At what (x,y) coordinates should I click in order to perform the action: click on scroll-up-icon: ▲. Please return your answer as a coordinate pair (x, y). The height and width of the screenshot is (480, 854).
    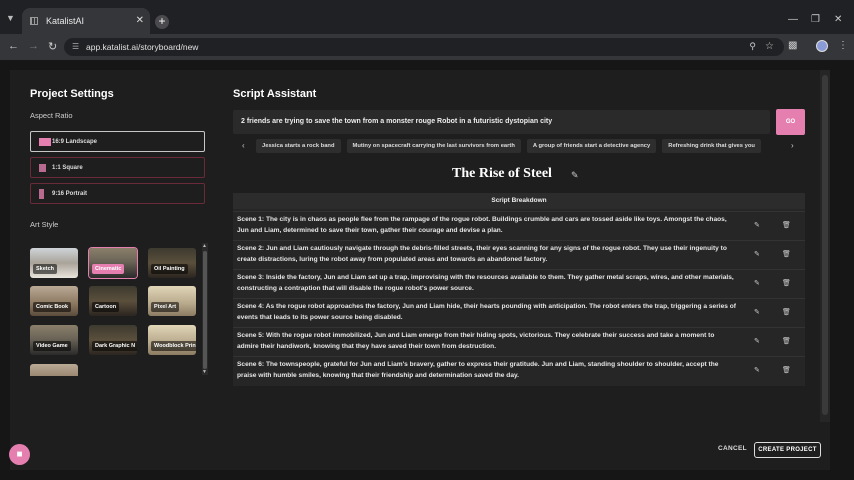
    Looking at the image, I should click on (204, 246).